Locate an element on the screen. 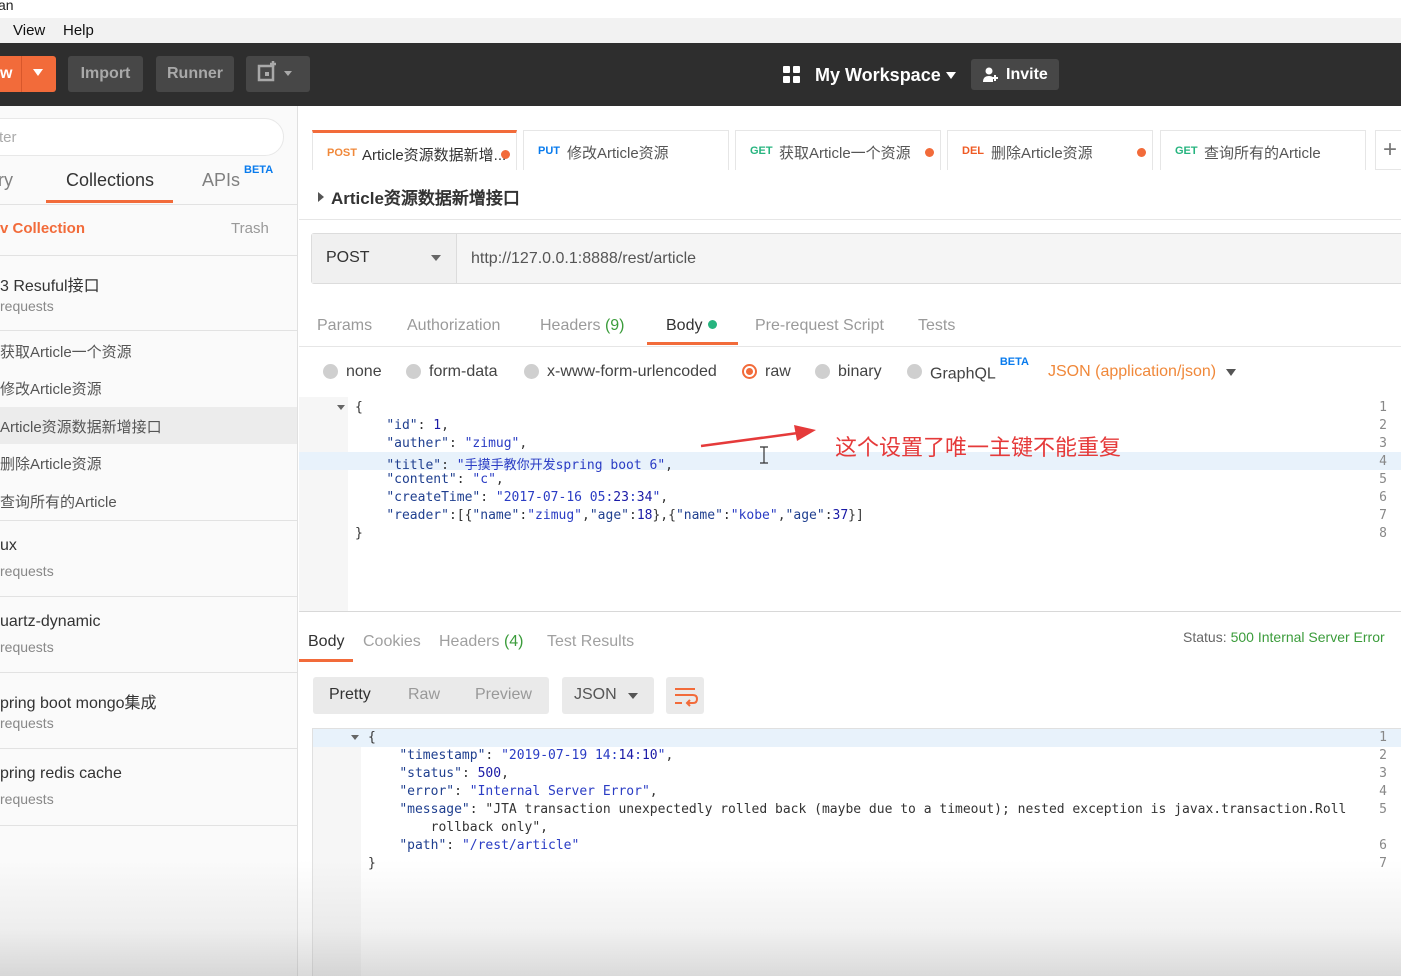  line-number: 6 is located at coordinates (1383, 845).